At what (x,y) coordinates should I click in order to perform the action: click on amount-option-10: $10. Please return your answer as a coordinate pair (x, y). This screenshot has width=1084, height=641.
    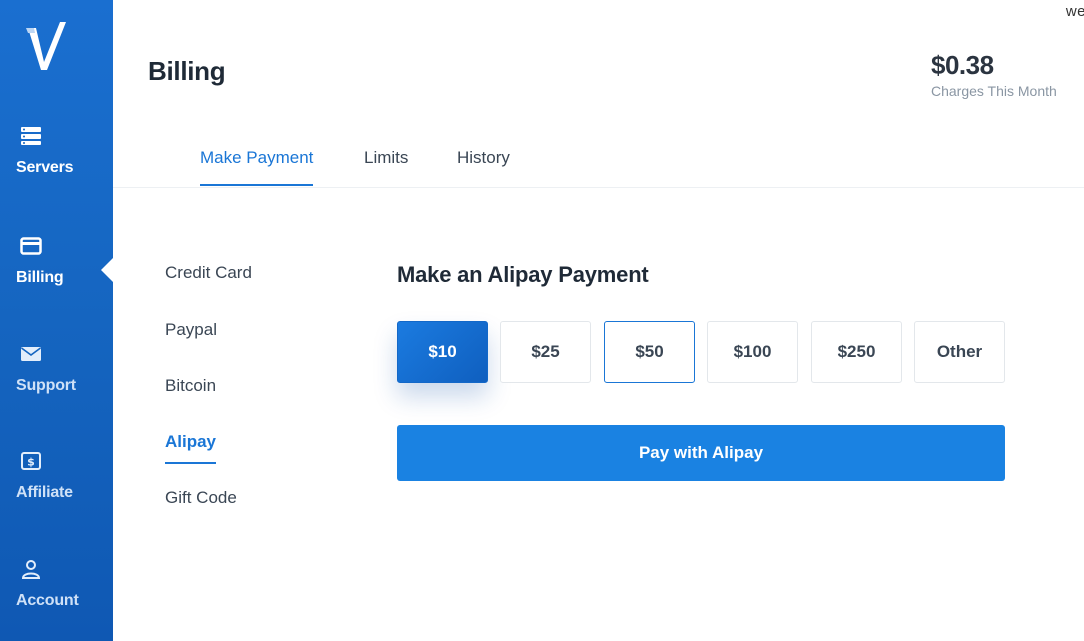
    Looking at the image, I should click on (442, 352).